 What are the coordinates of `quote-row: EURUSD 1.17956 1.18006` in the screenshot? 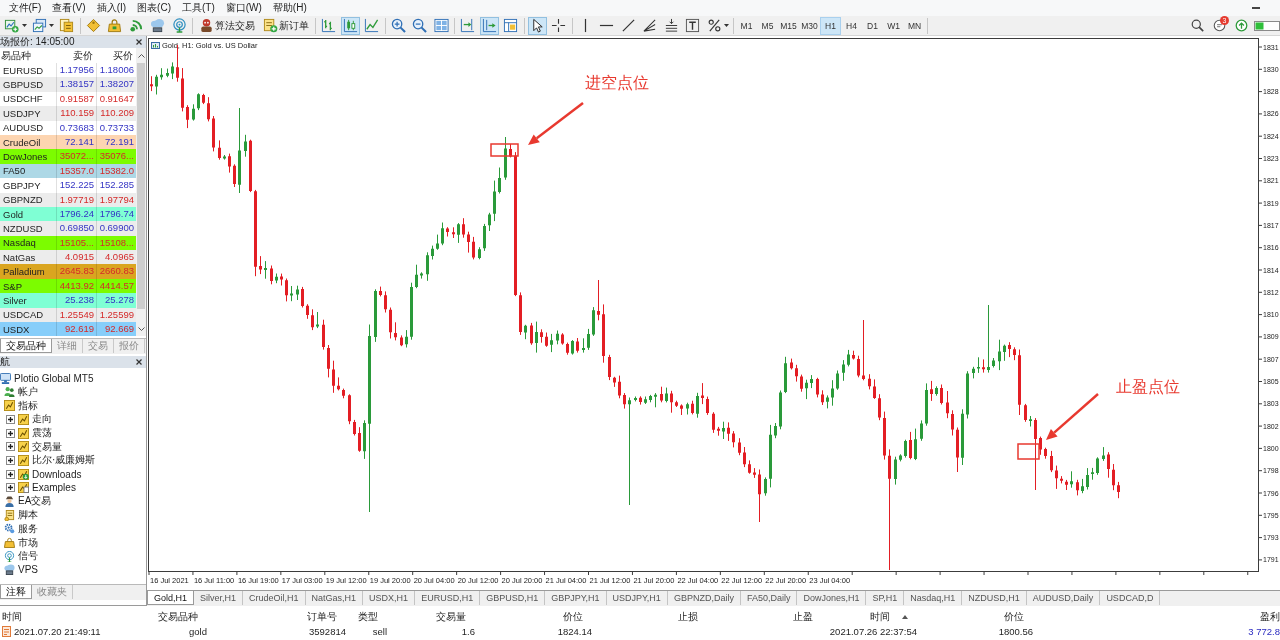 It's located at (68, 70).